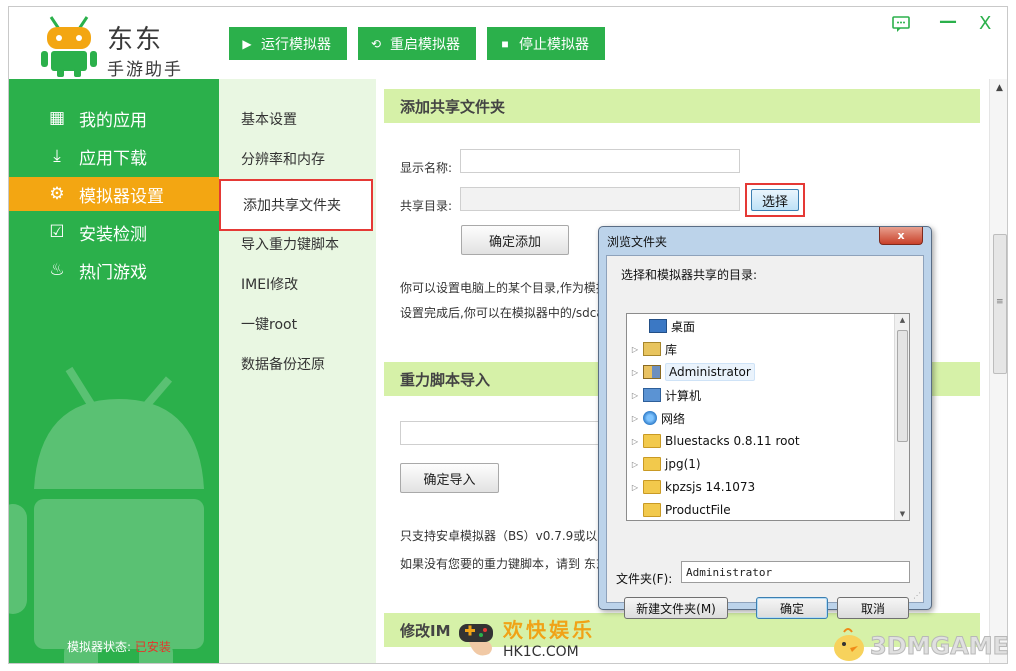 The image size is (1016, 671). What do you see at coordinates (502, 313) in the screenshot?
I see `share-desc-line2: 设置完成后,你可以在模拟器中的/sdca` at bounding box center [502, 313].